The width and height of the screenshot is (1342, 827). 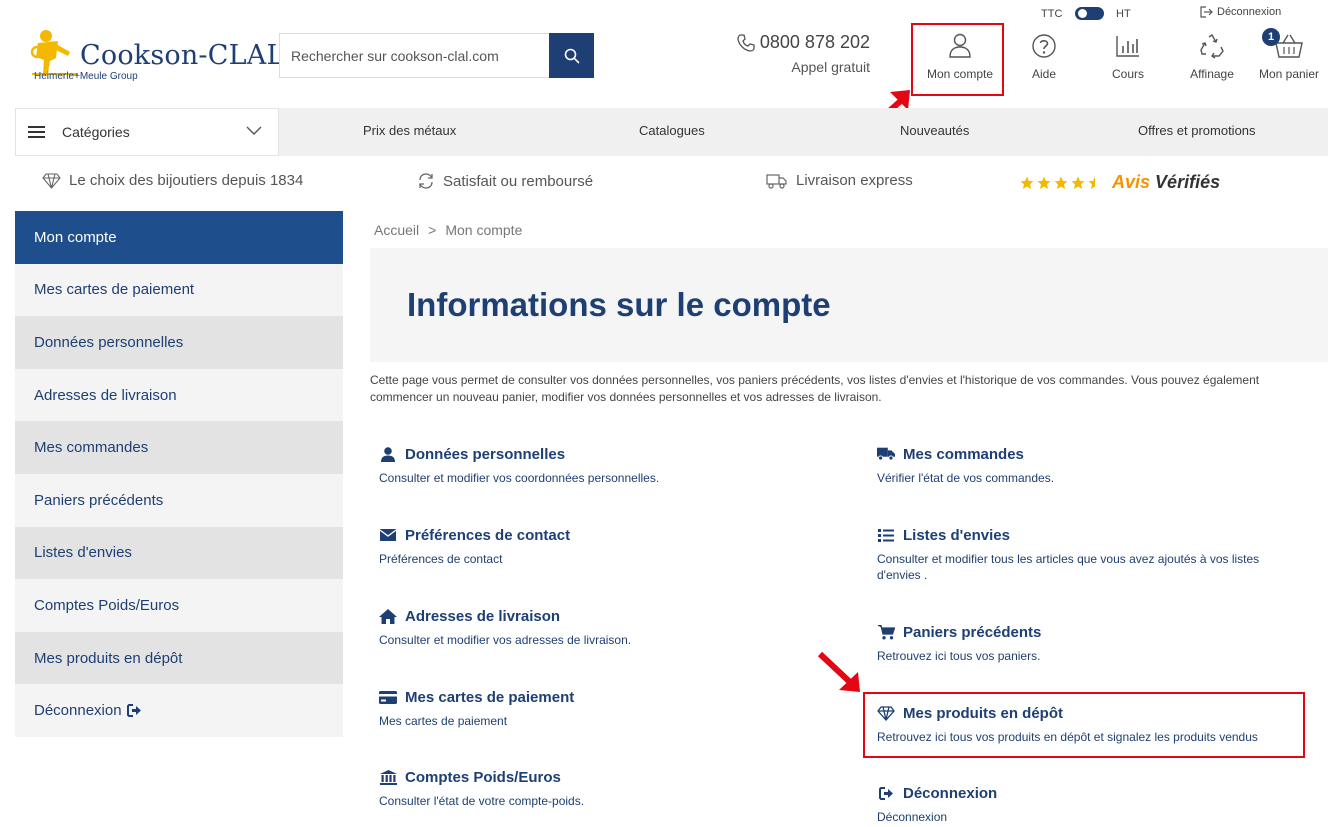 What do you see at coordinates (518, 181) in the screenshot?
I see `benefit-refund-text: Satisfait ou remboursé` at bounding box center [518, 181].